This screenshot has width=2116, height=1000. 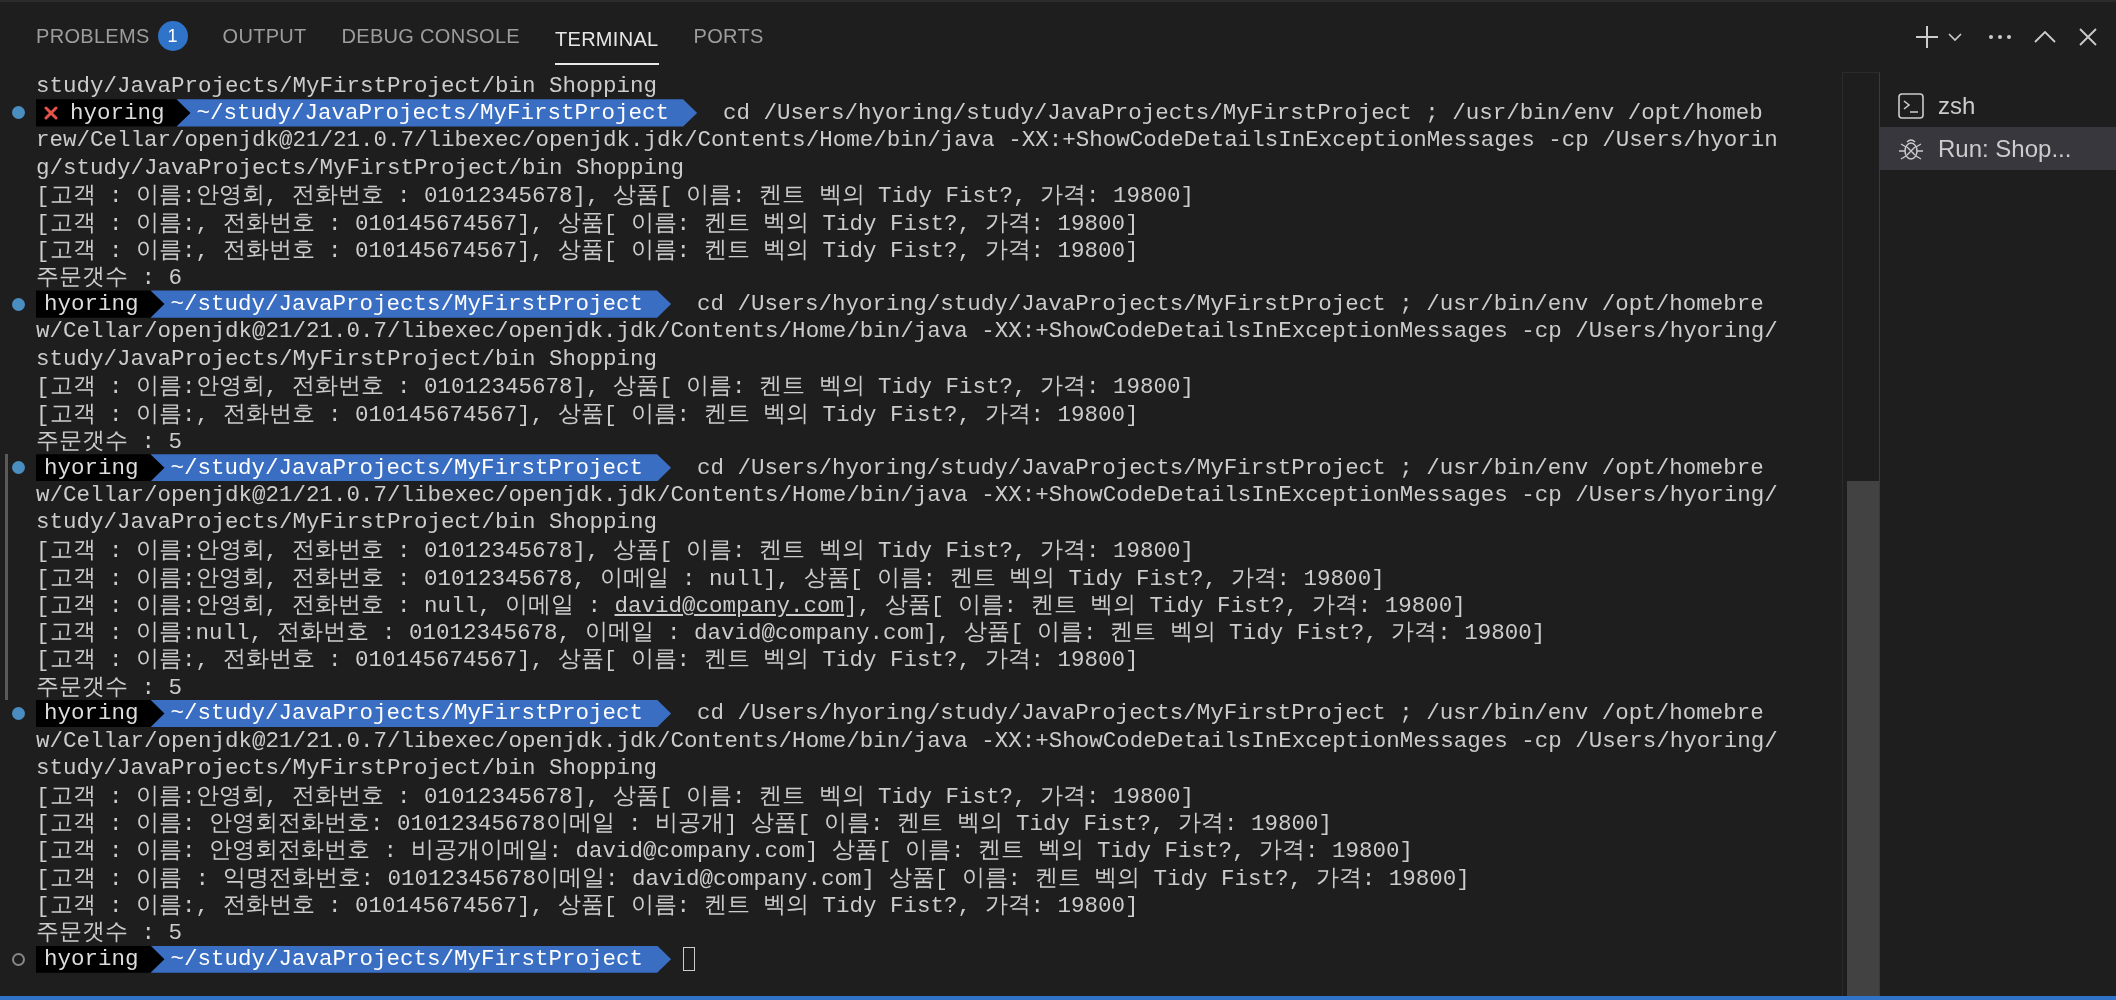 I want to click on panel-tab: TERMINAL, so click(x=610, y=37).